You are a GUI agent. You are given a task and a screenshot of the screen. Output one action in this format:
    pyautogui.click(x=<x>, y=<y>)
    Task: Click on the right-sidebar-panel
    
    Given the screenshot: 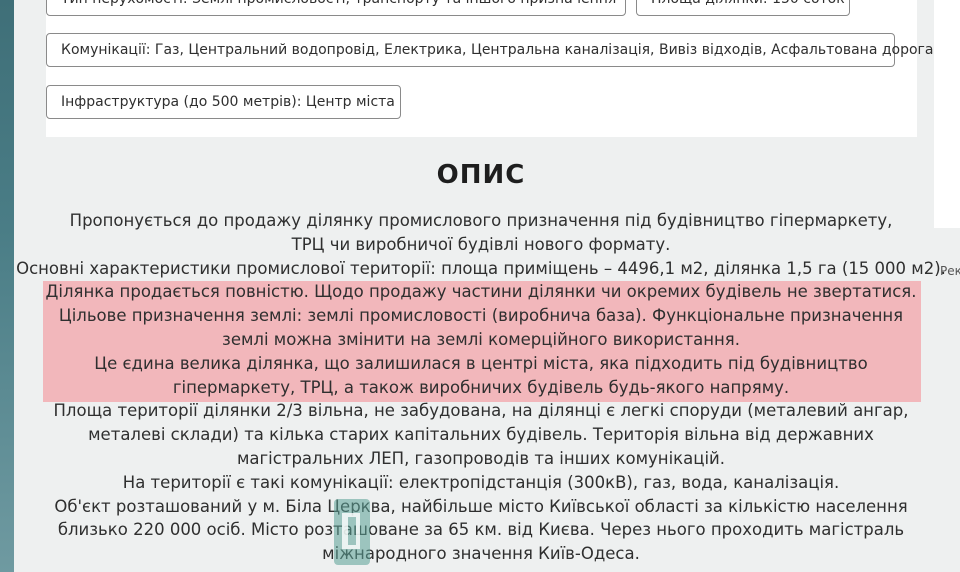 What is the action you would take?
    pyautogui.click(x=947, y=114)
    